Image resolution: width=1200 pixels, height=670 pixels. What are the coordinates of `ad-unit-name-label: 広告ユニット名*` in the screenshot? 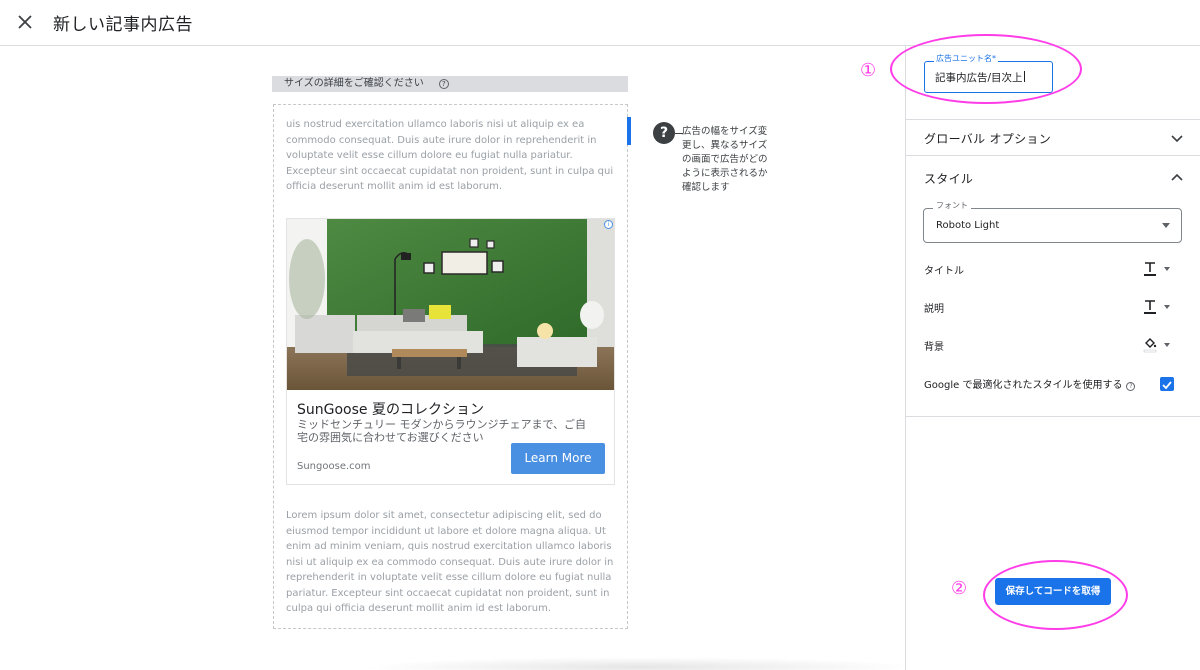 It's located at (966, 58).